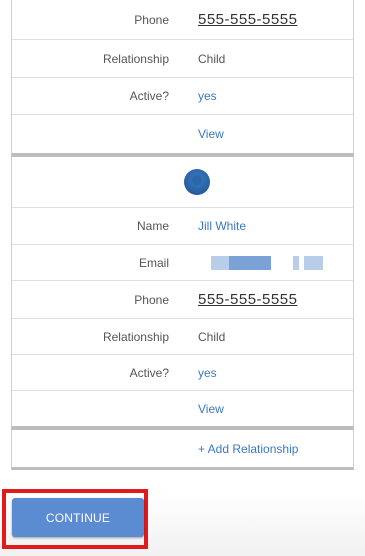  I want to click on email-label: Email, so click(153, 262).